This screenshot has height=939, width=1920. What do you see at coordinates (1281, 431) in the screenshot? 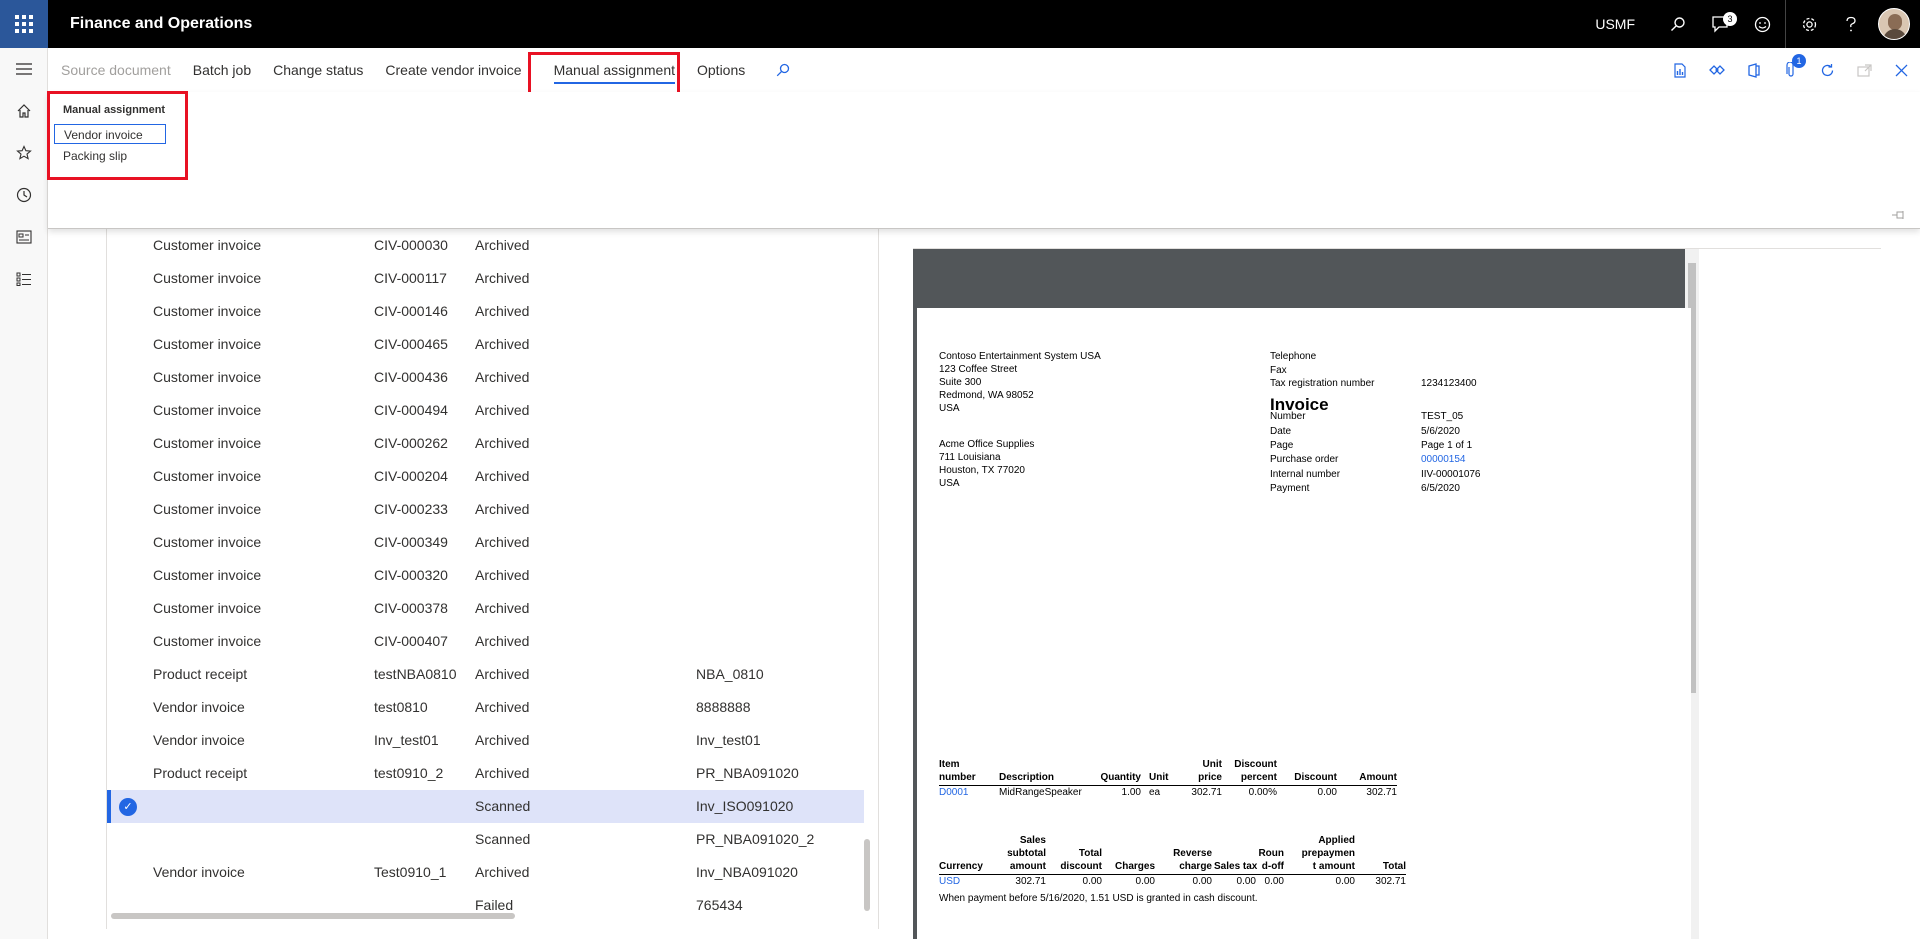
I see `field-label: Date` at bounding box center [1281, 431].